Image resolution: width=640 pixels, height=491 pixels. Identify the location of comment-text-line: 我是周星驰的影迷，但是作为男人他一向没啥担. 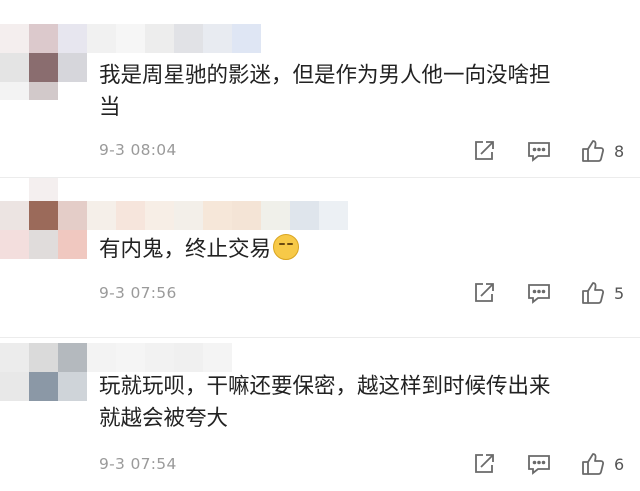
(325, 75).